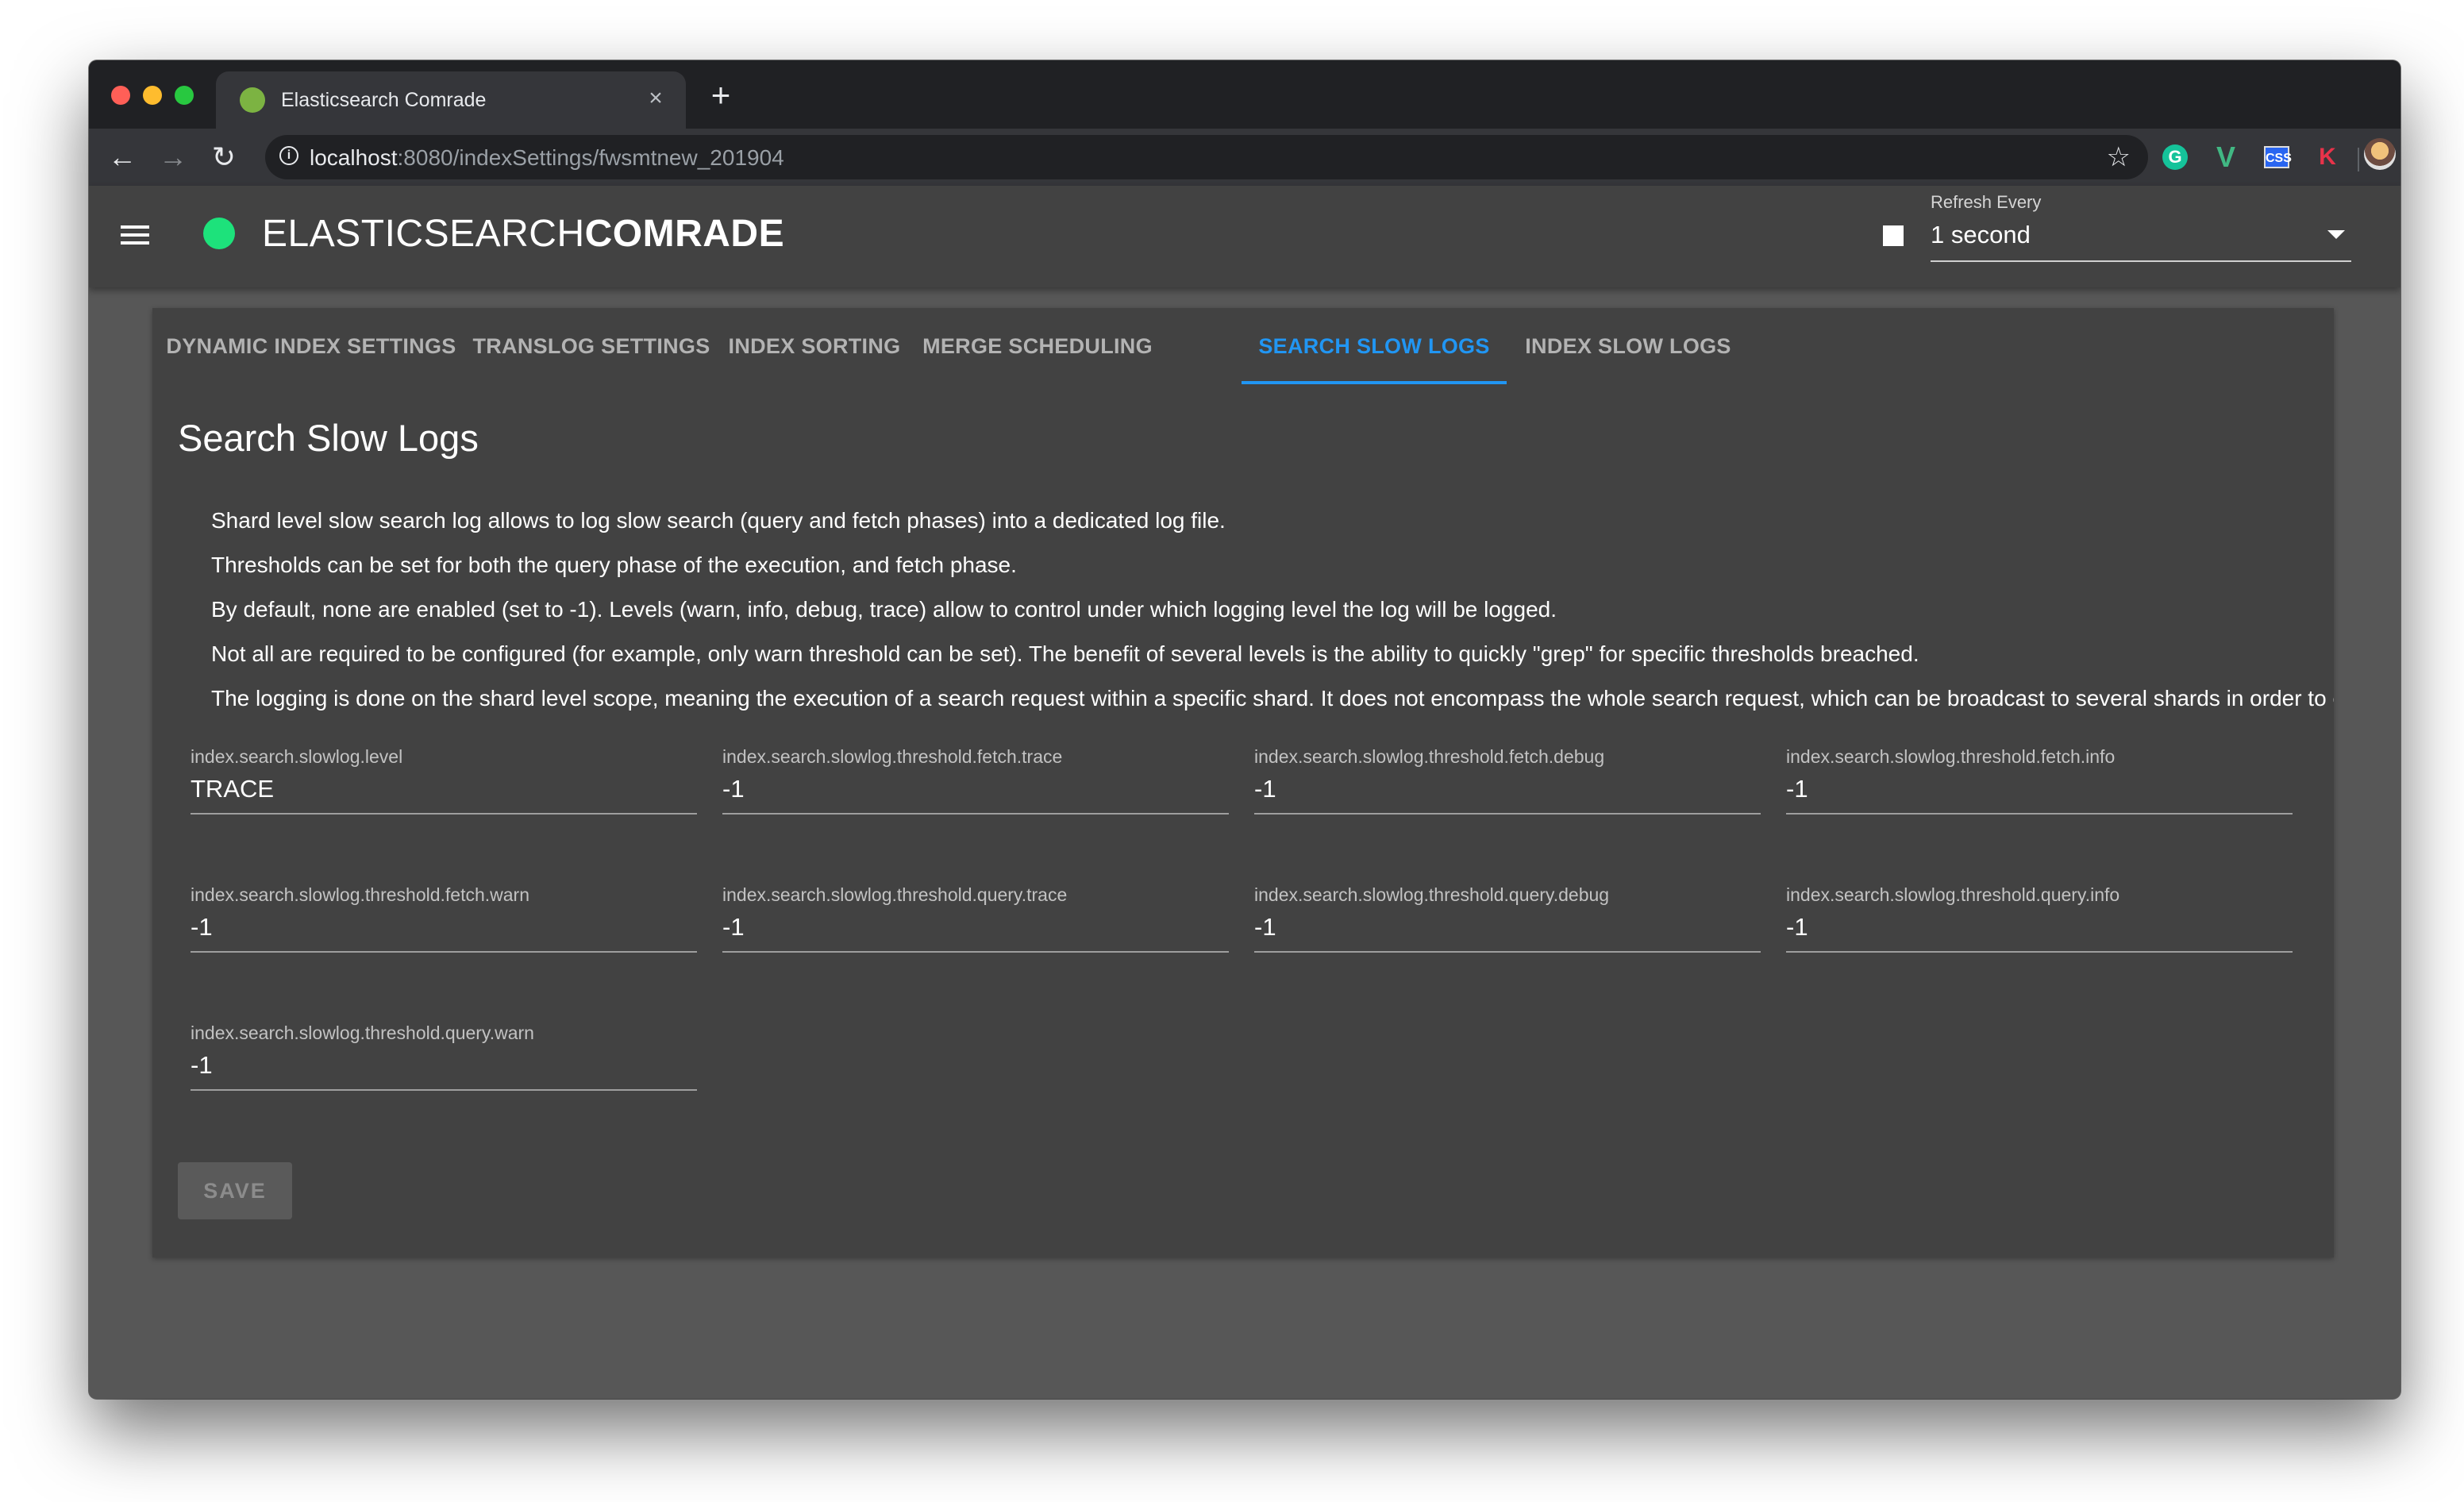 The width and height of the screenshot is (2464, 1502). What do you see at coordinates (1374, 382) in the screenshot?
I see `active-tab-indicator` at bounding box center [1374, 382].